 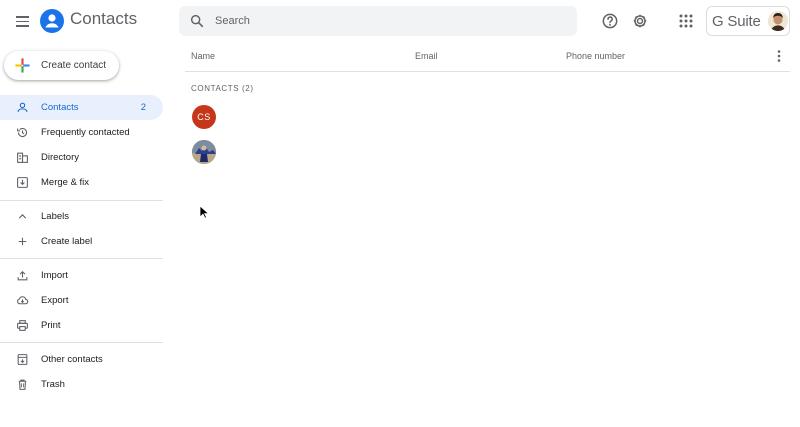 What do you see at coordinates (22, 359) in the screenshot?
I see `archive-icon` at bounding box center [22, 359].